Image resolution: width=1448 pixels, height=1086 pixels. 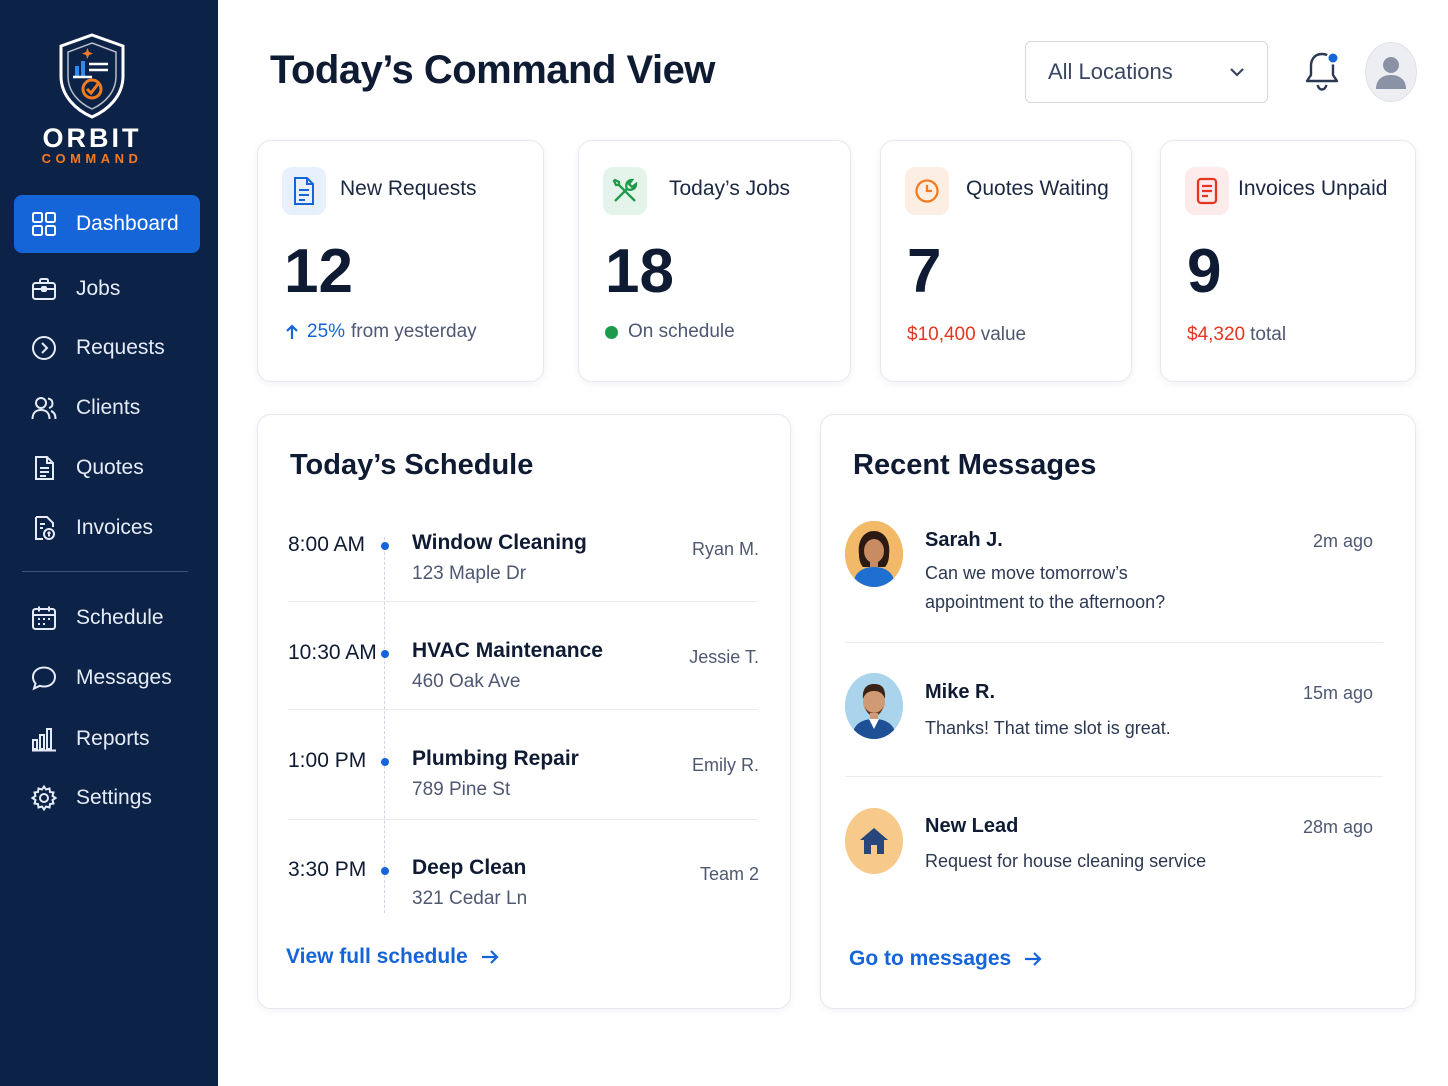 What do you see at coordinates (44, 678) in the screenshot?
I see `chat-icon` at bounding box center [44, 678].